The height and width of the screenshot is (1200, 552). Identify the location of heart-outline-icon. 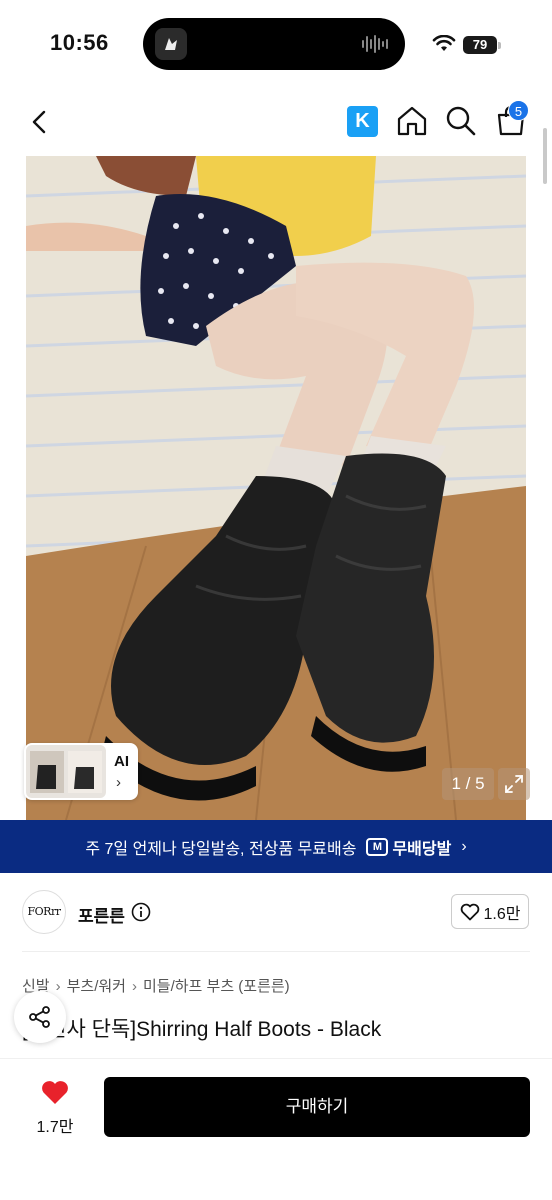
(469, 911).